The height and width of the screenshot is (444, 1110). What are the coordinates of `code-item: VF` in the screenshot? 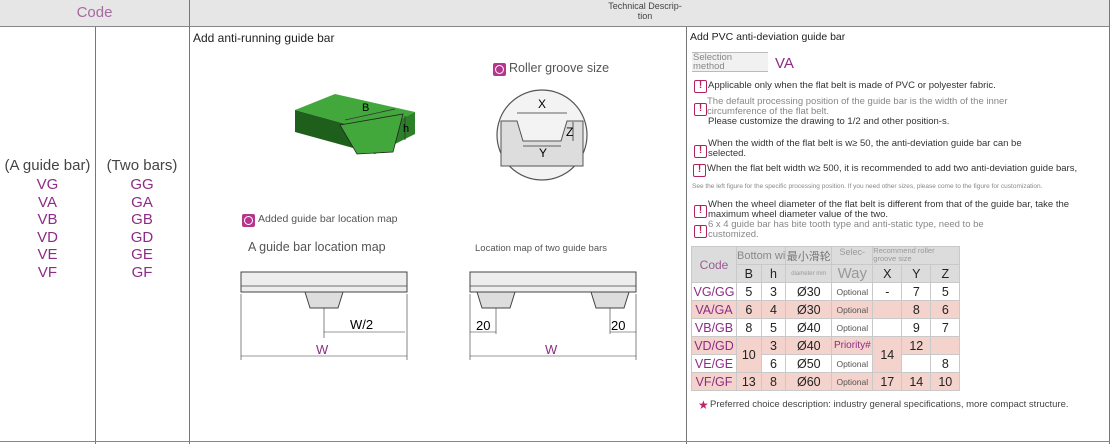 It's located at (47, 272).